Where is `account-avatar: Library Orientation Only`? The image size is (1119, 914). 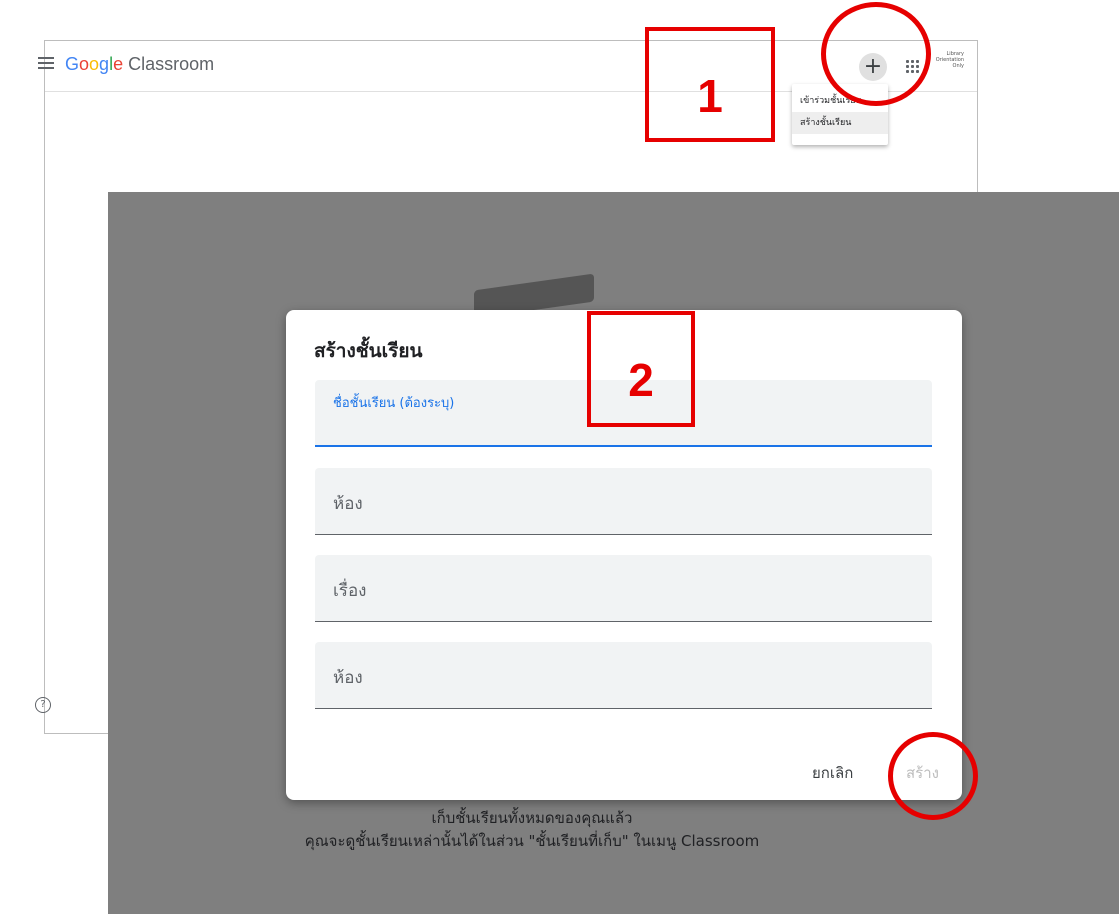 account-avatar: Library Orientation Only is located at coordinates (947, 66).